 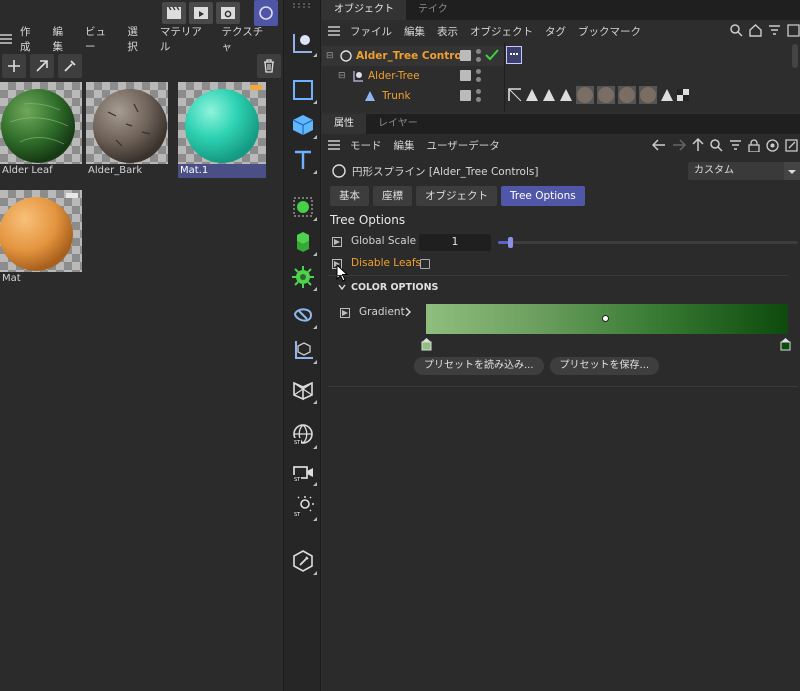 What do you see at coordinates (392, 196) in the screenshot?
I see `tab-coordinates: 座標` at bounding box center [392, 196].